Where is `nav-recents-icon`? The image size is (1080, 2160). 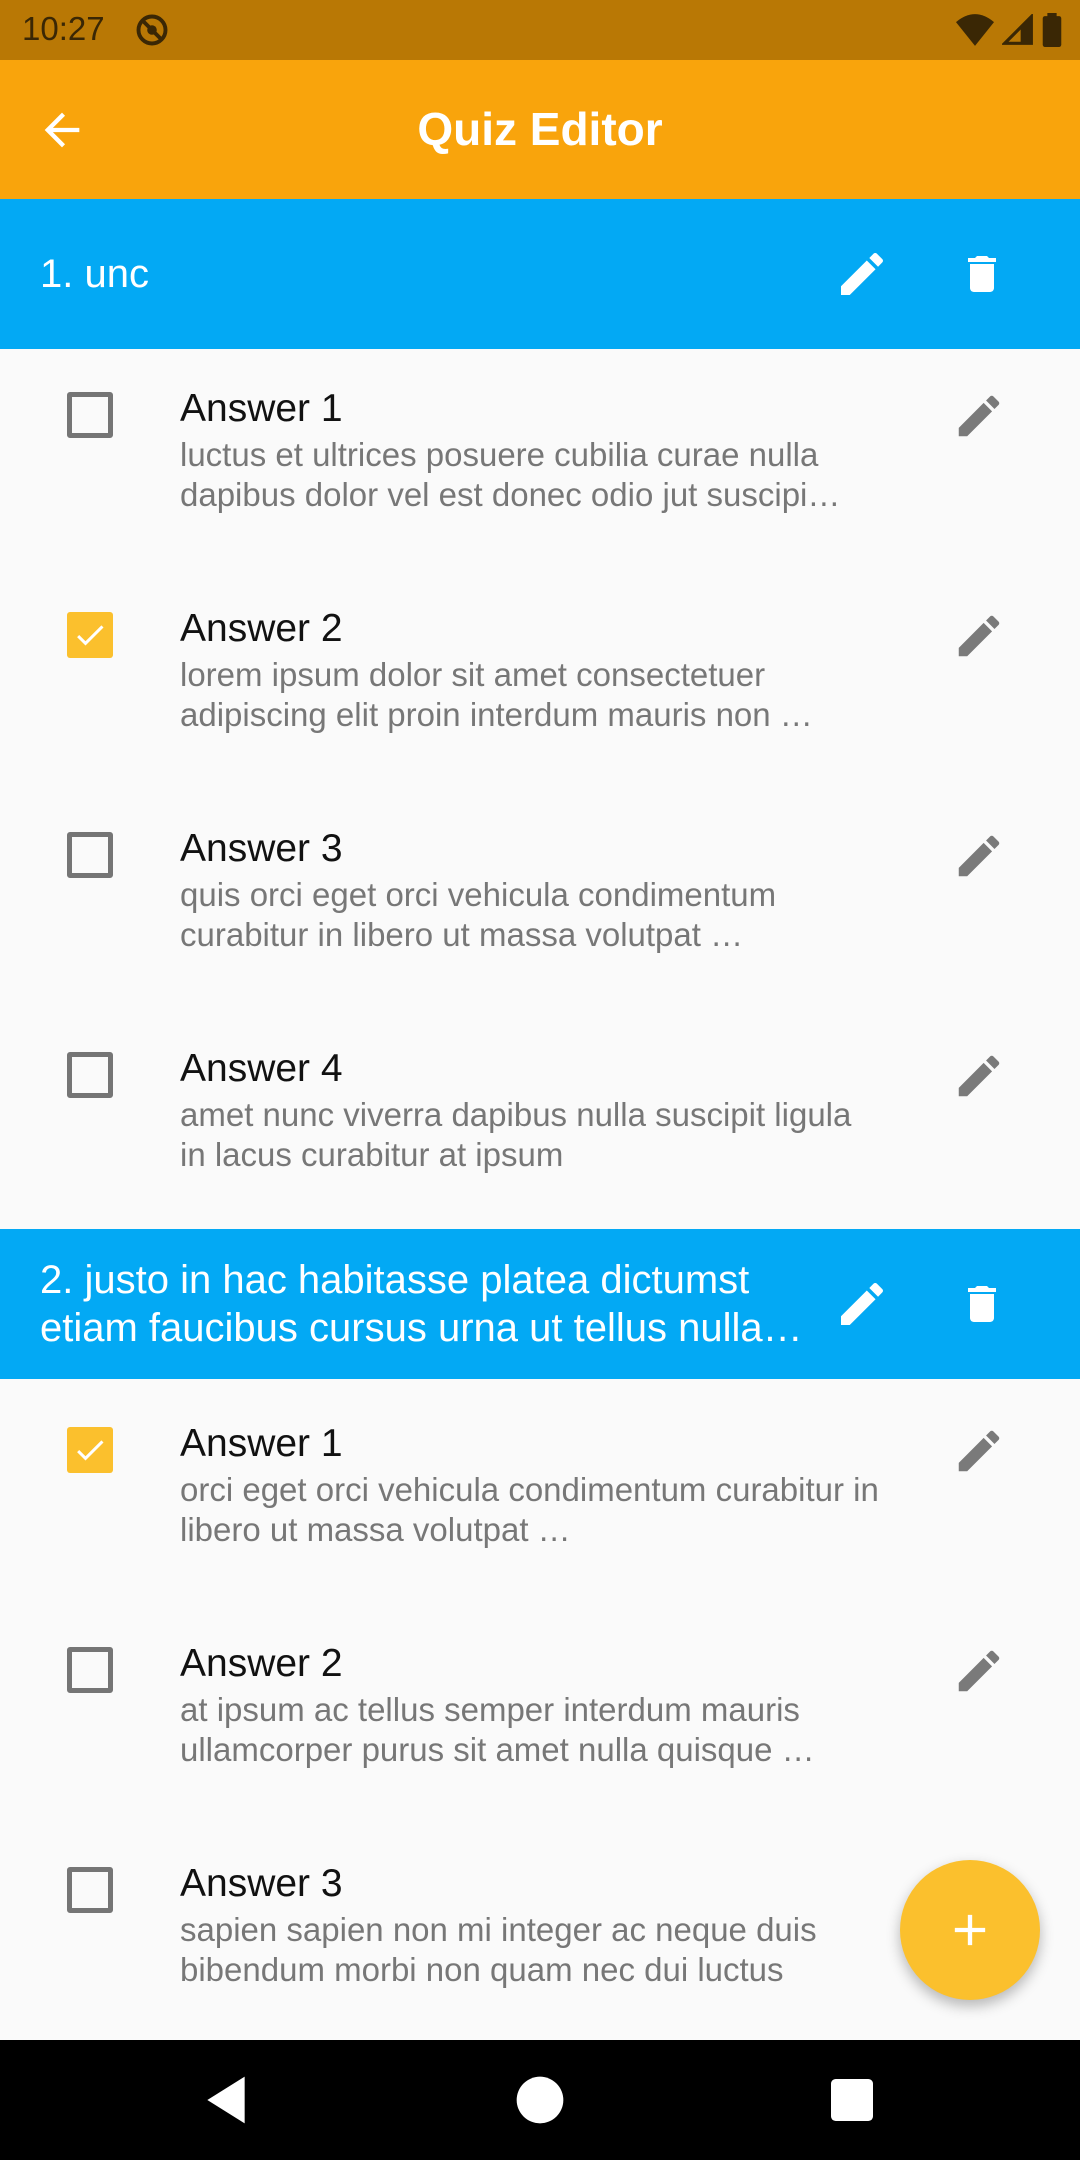
nav-recents-icon is located at coordinates (852, 2100).